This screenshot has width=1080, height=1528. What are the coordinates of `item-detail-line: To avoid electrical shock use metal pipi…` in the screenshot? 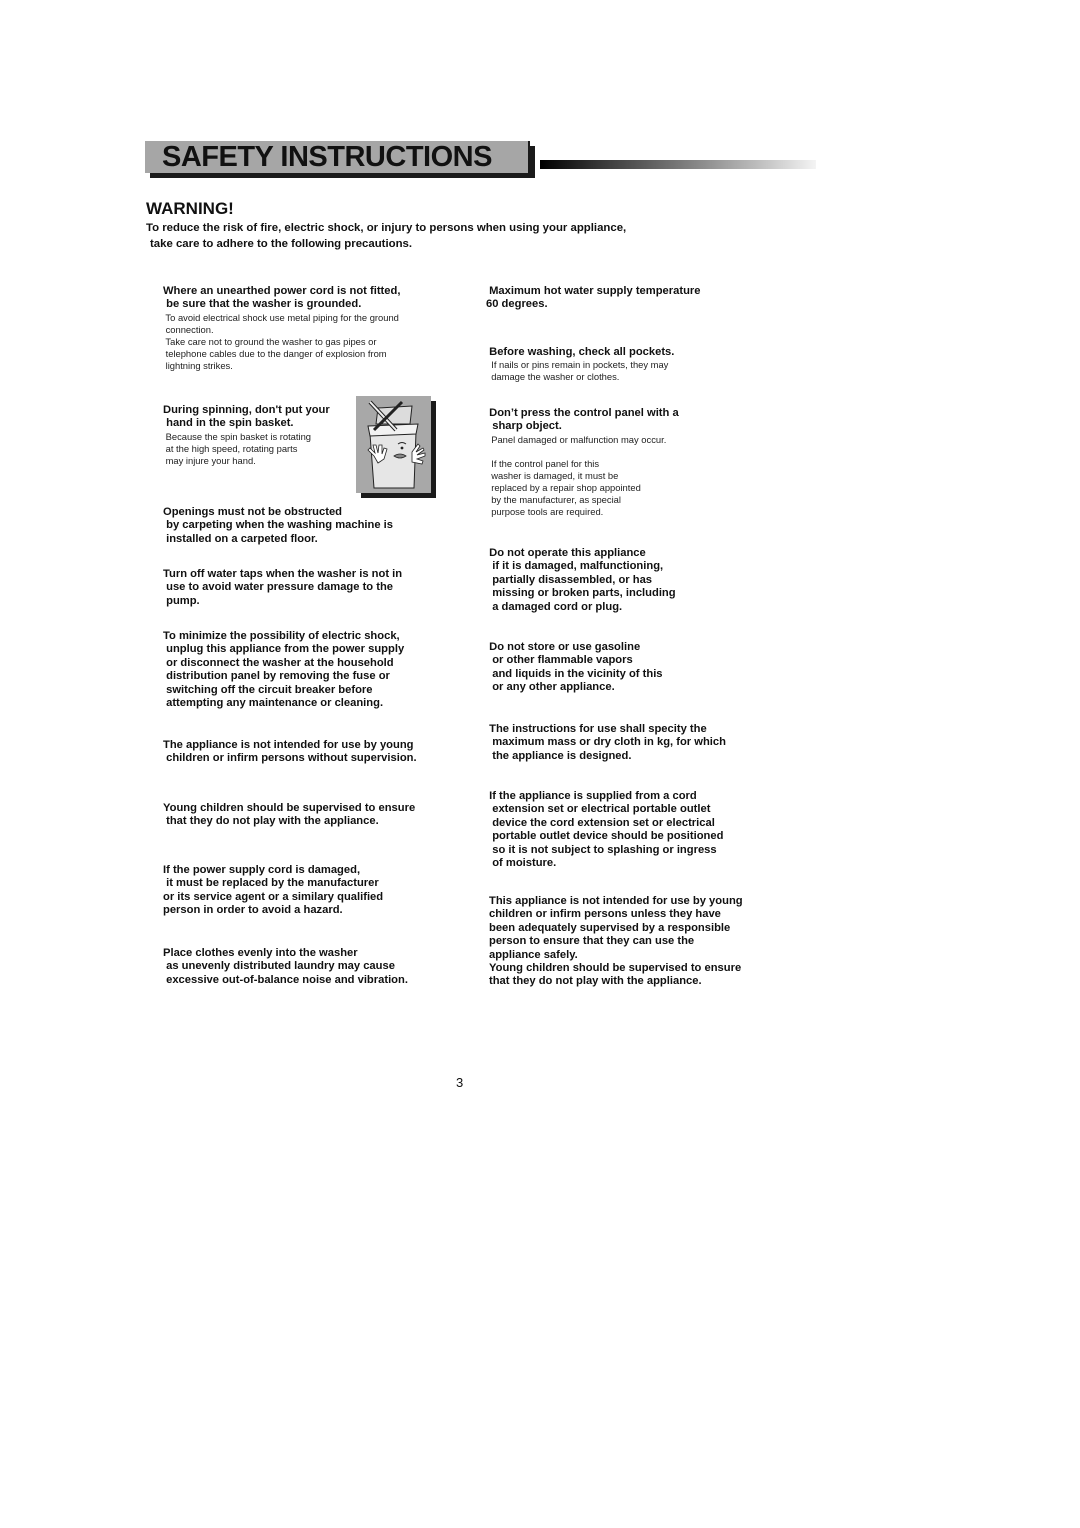 It's located at (281, 317).